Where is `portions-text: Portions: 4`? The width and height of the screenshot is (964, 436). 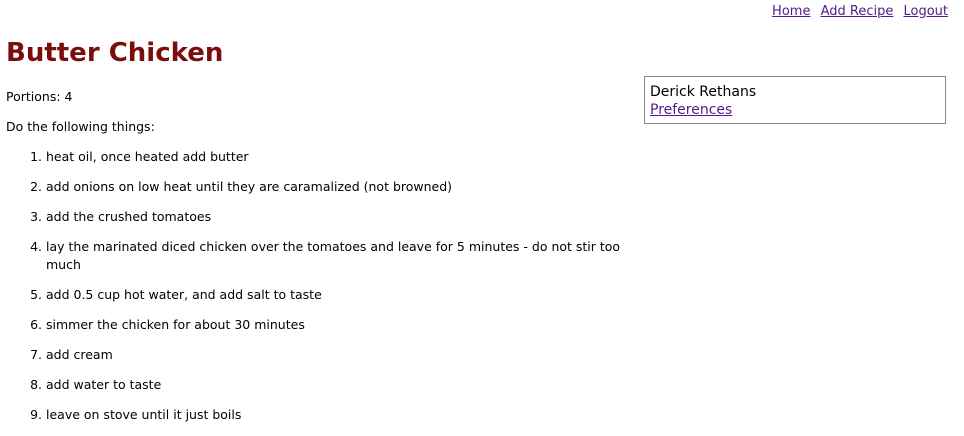
portions-text: Portions: 4 is located at coordinates (39, 96).